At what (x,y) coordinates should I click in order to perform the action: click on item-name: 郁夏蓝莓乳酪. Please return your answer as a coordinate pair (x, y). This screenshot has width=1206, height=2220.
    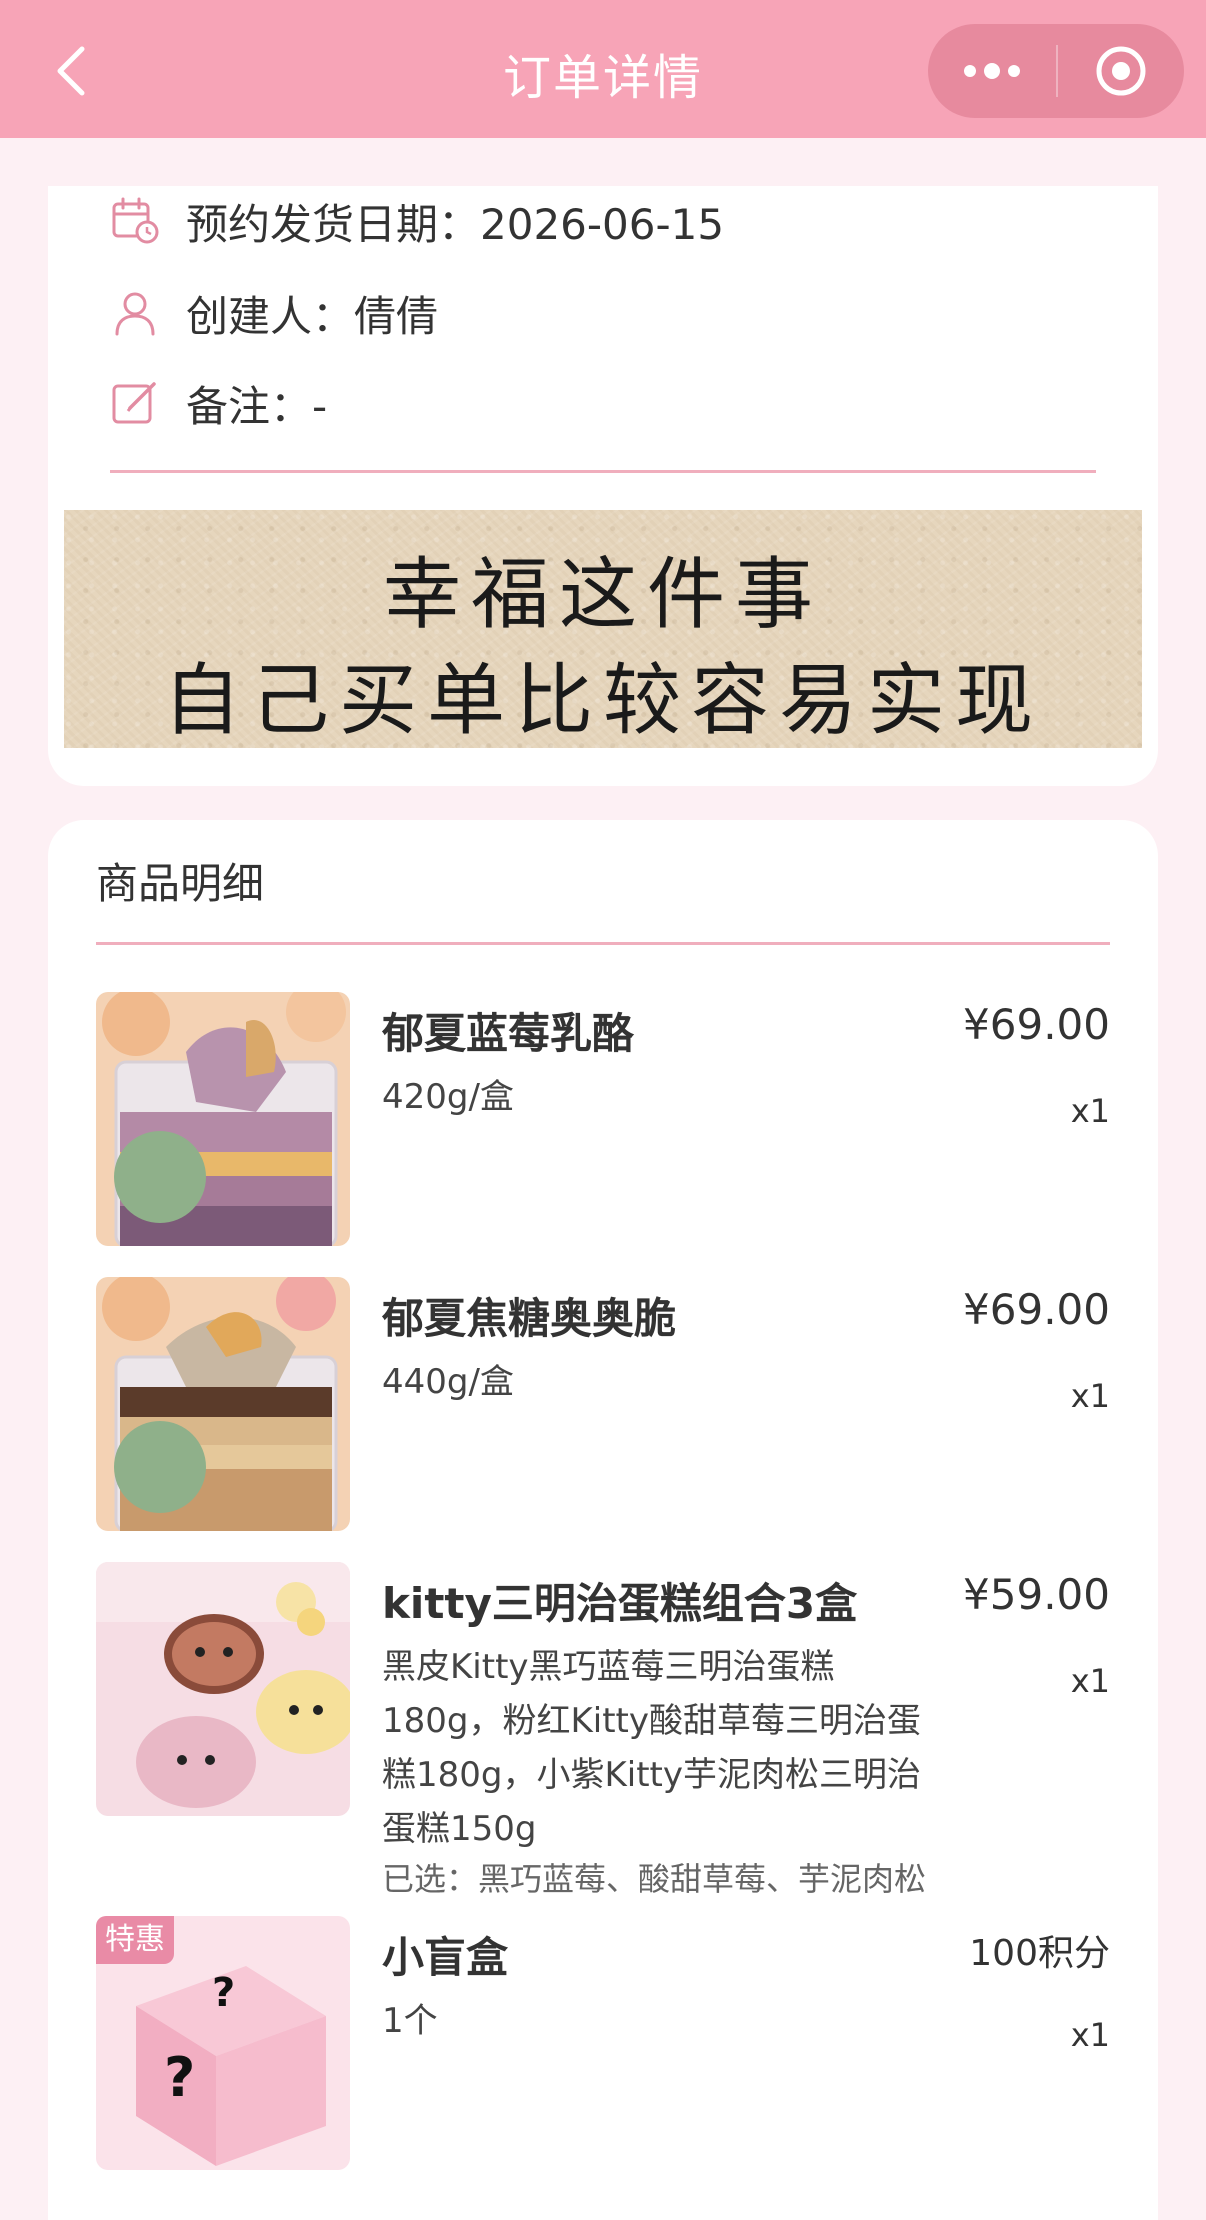
    Looking at the image, I should click on (508, 1033).